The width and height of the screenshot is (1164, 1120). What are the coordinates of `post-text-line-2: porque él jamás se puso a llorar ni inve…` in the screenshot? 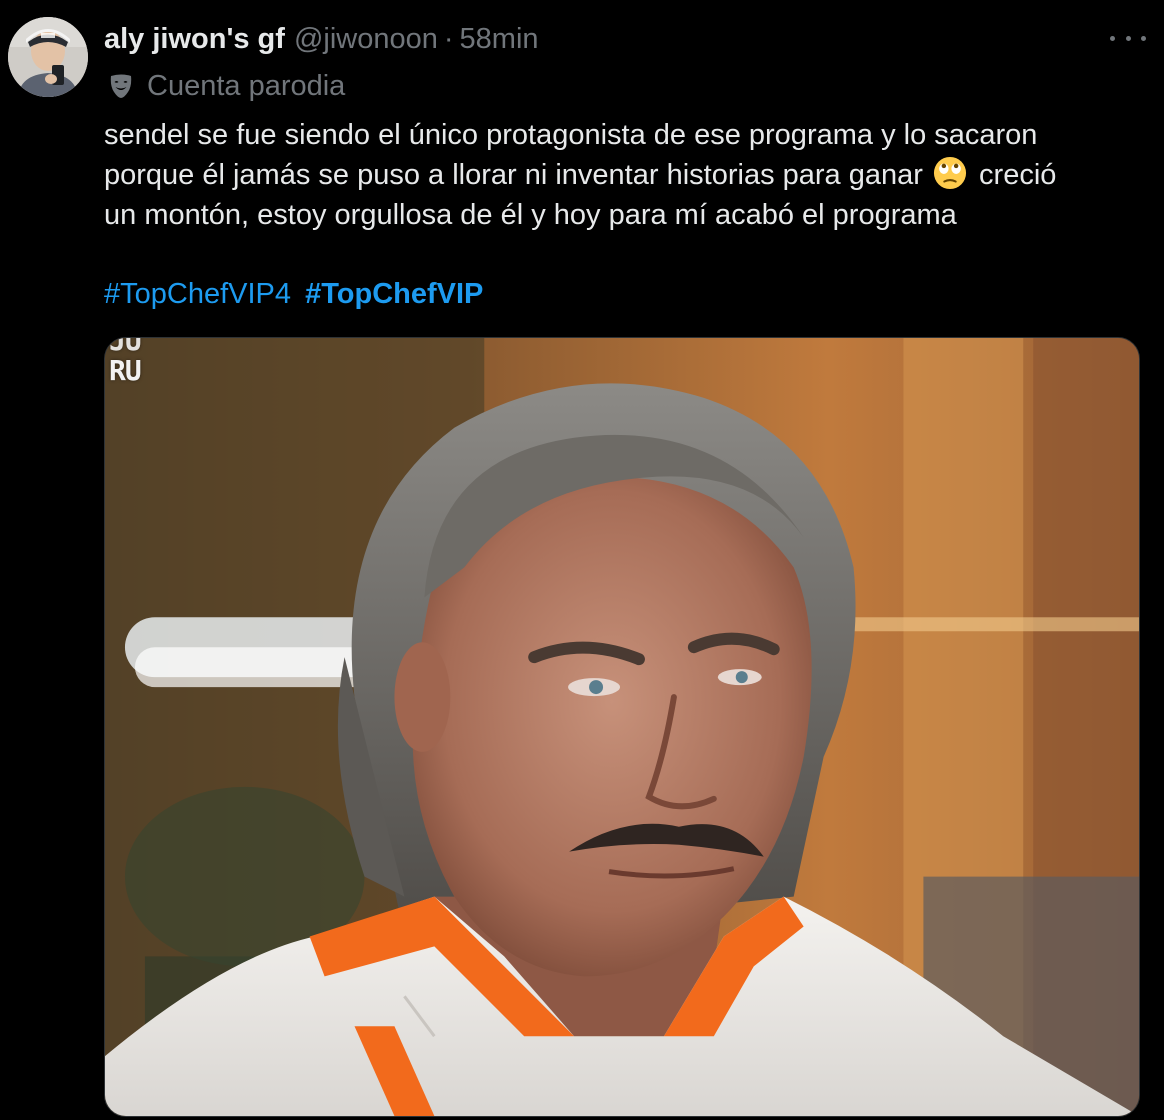 It's located at (619, 175).